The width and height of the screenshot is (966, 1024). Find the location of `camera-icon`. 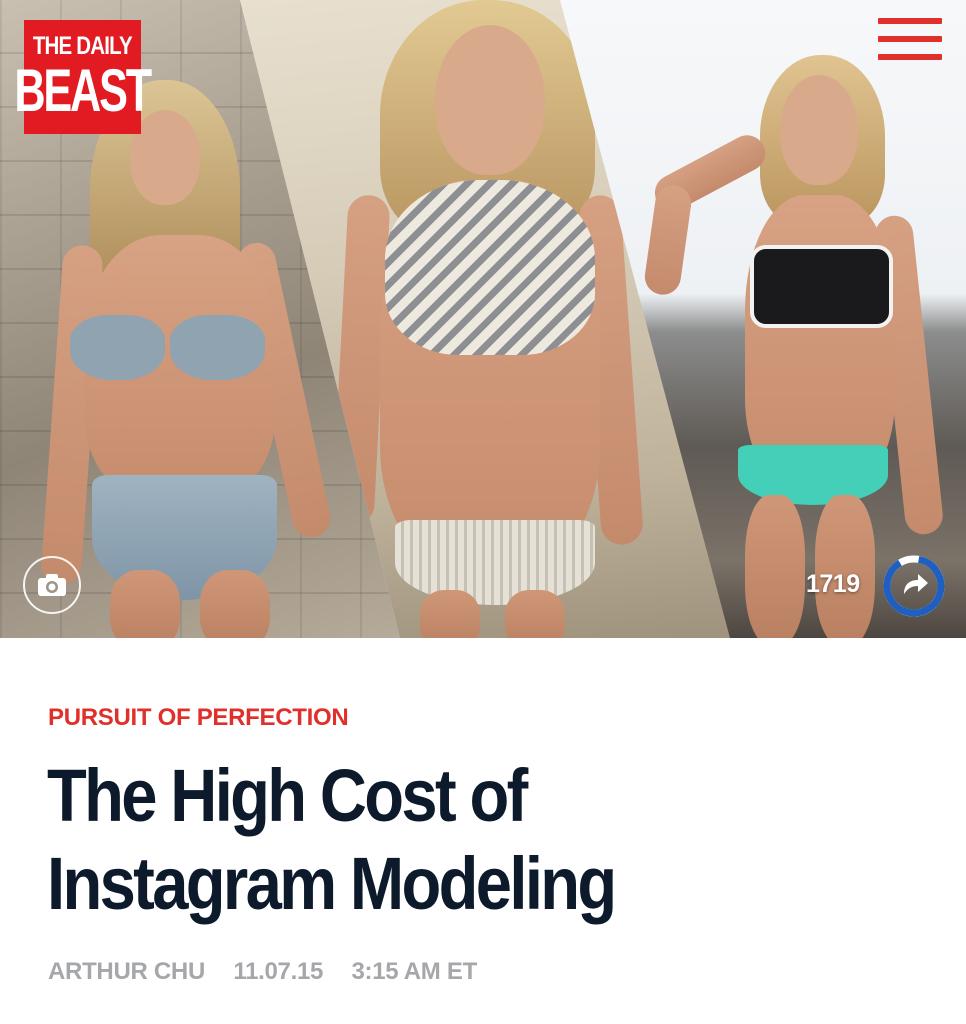

camera-icon is located at coordinates (52, 585).